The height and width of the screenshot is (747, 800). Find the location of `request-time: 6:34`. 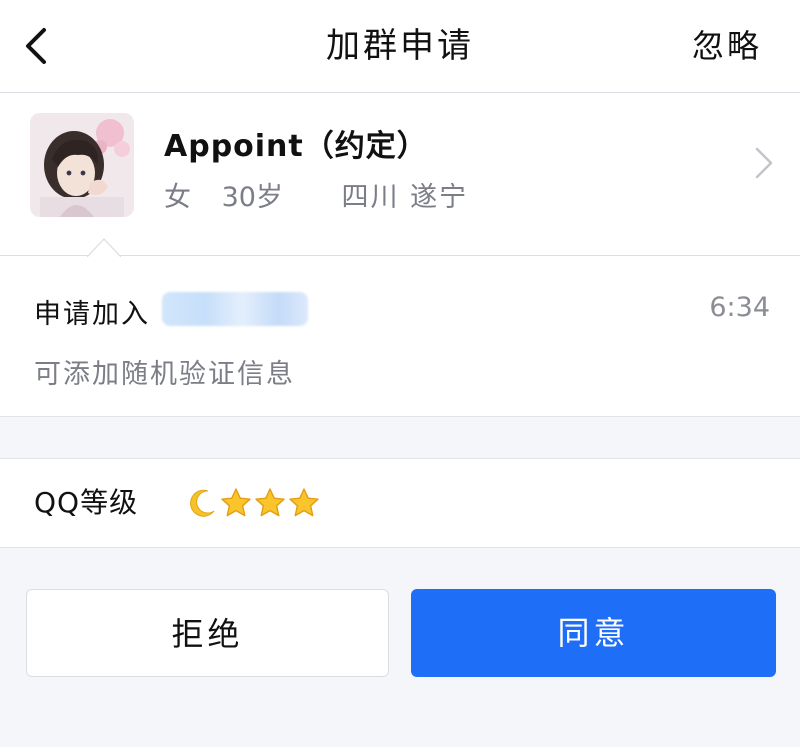

request-time: 6:34 is located at coordinates (739, 307).